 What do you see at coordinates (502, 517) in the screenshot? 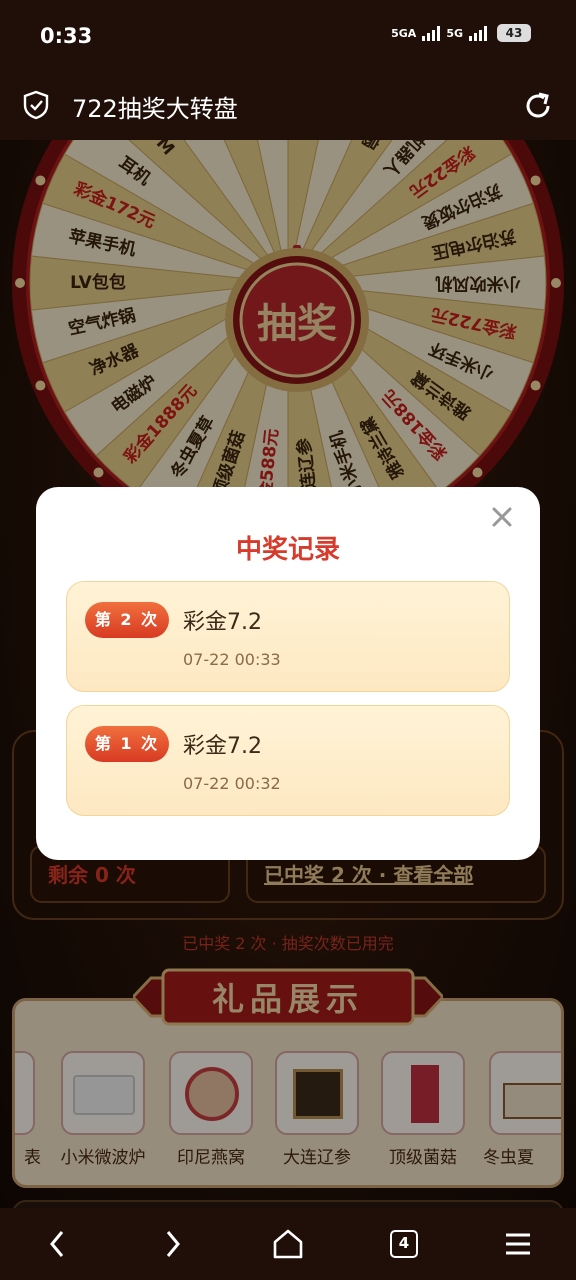
I see `close-icon` at bounding box center [502, 517].